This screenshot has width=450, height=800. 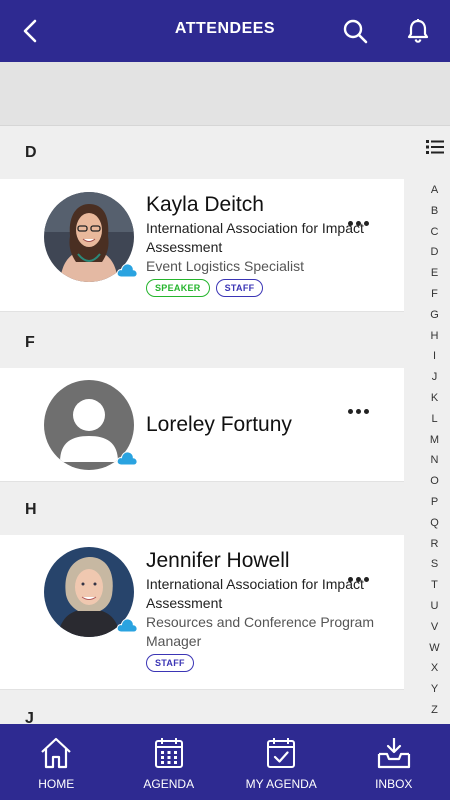 I want to click on tab-inbox: INBOX, so click(x=394, y=762).